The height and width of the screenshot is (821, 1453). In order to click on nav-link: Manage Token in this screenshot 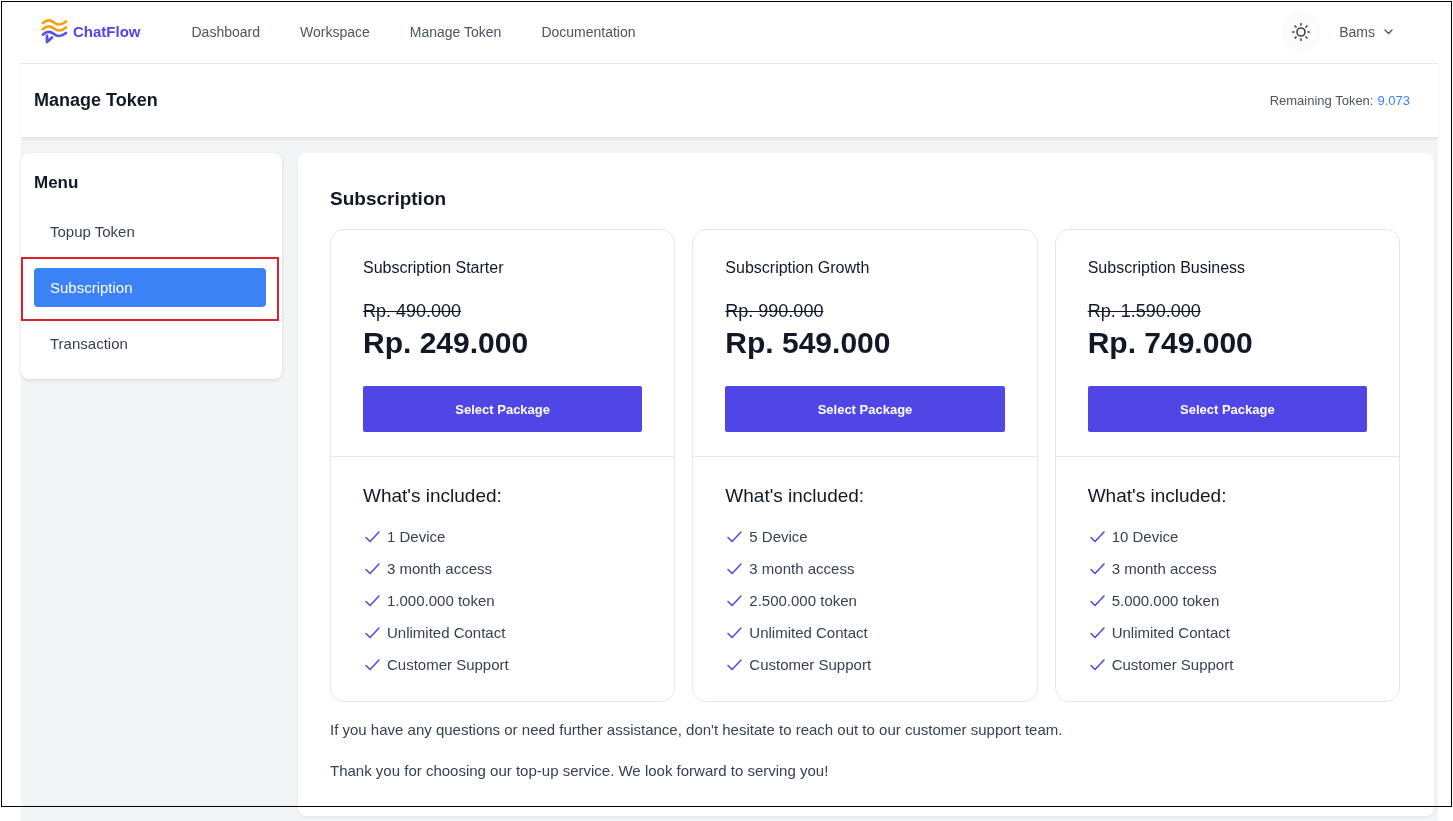, I will do `click(455, 31)`.